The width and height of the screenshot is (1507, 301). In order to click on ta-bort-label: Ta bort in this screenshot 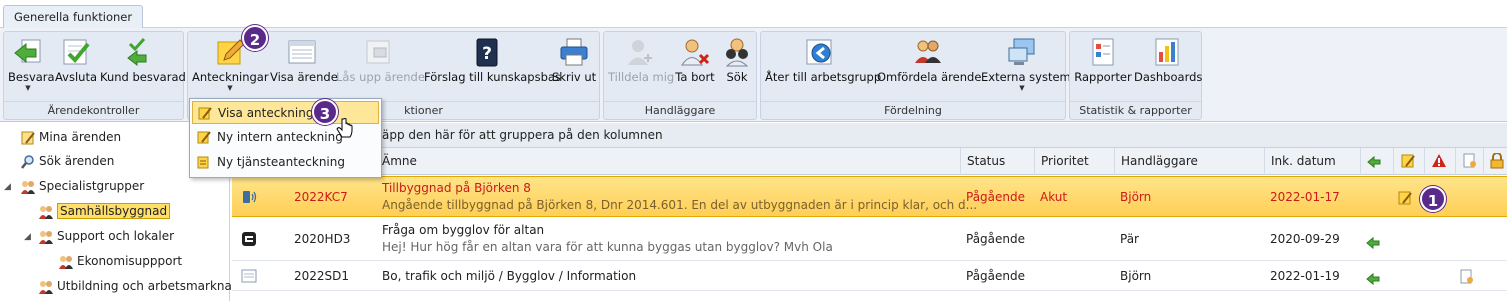, I will do `click(695, 77)`.